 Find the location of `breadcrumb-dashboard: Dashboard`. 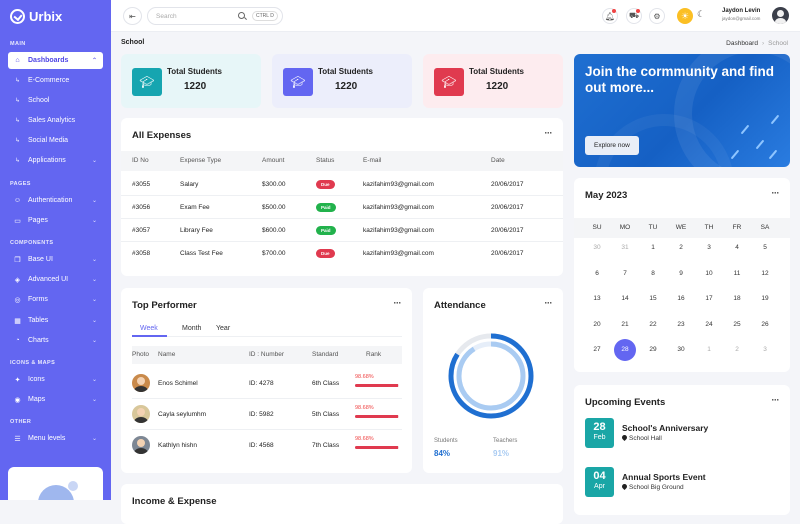

breadcrumb-dashboard: Dashboard is located at coordinates (742, 43).